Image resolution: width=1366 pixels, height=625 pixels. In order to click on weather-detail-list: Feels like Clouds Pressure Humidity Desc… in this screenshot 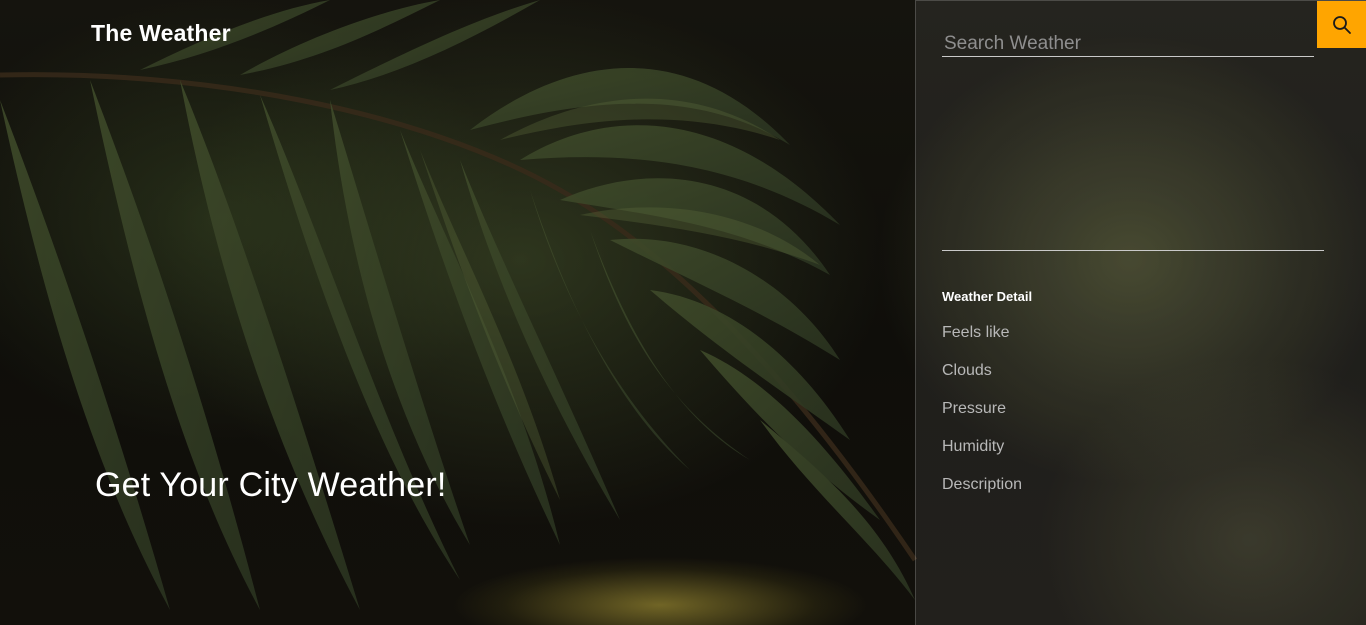, I will do `click(987, 419)`.